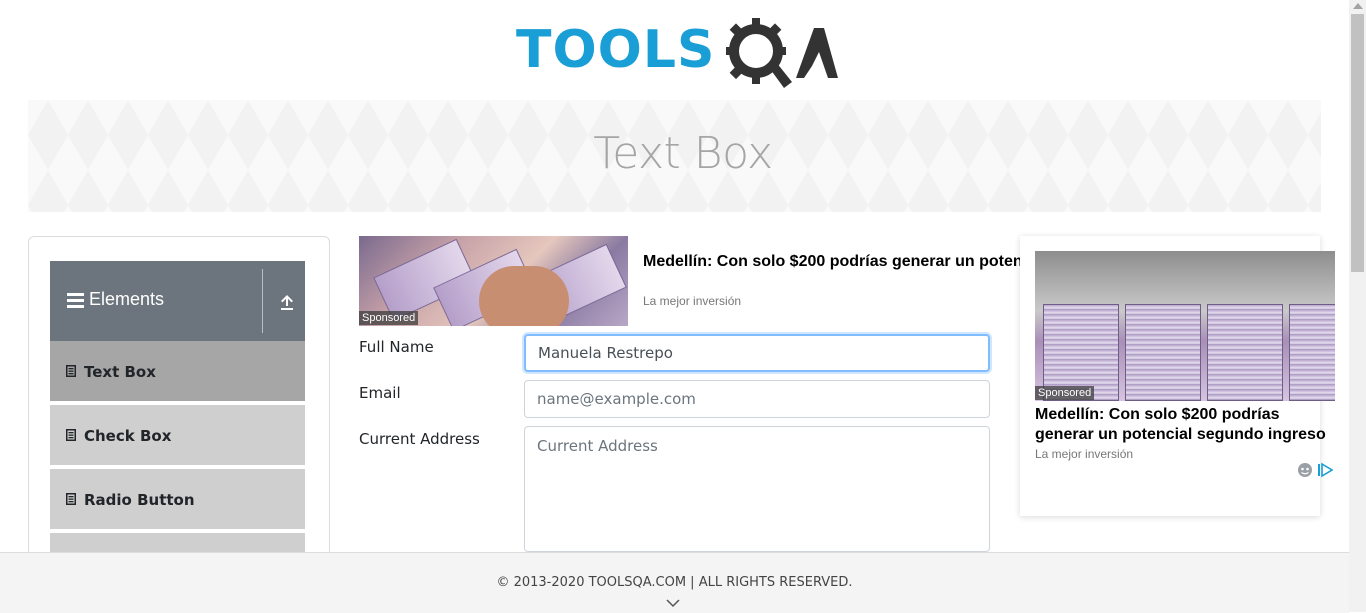 The image size is (1366, 613). I want to click on email-input, so click(757, 399).